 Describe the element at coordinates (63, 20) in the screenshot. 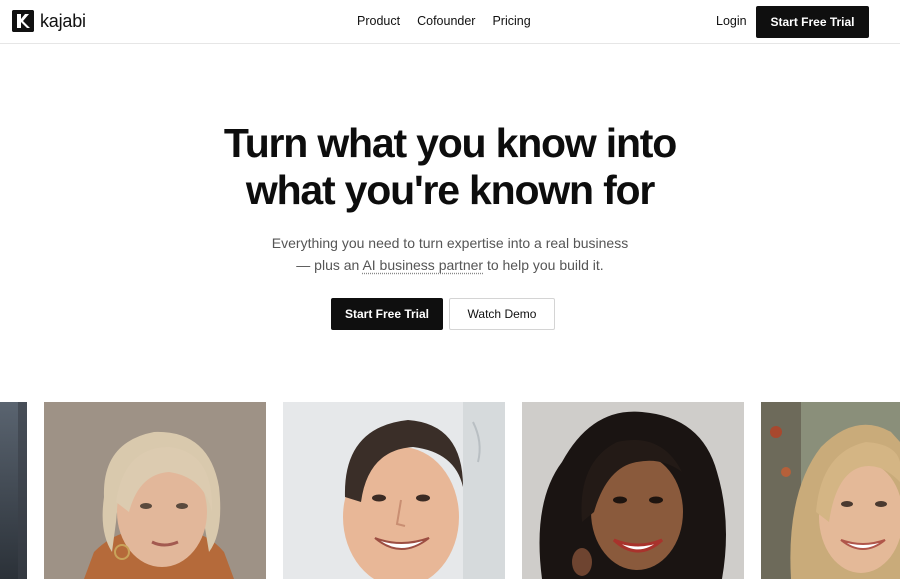

I see `brand-name: kajabi` at that location.